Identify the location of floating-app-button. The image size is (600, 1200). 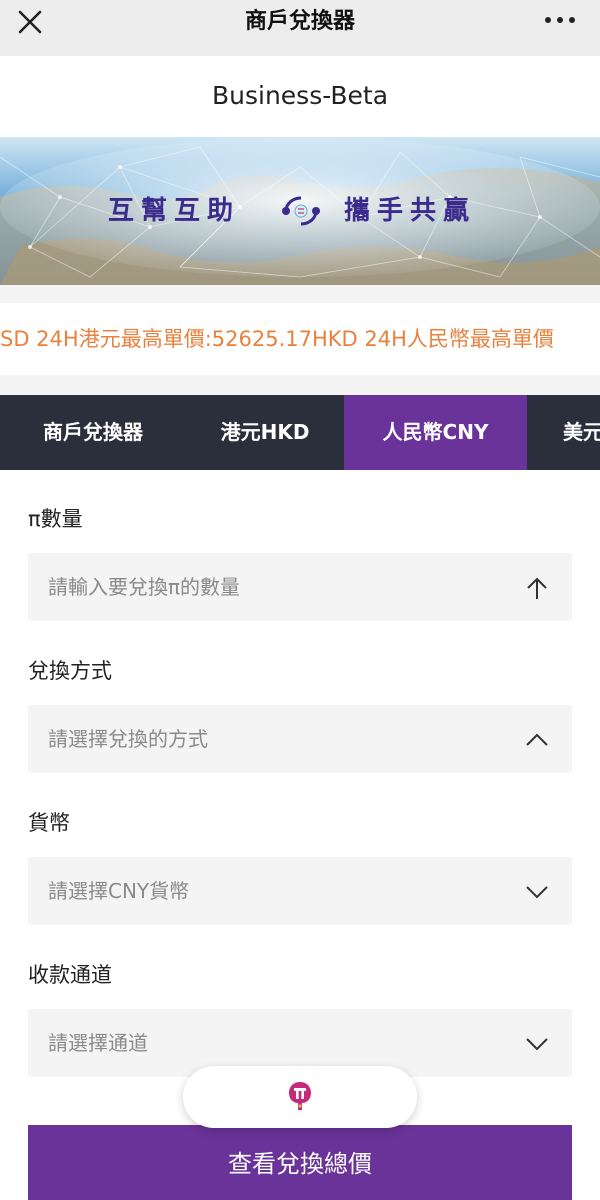
(300, 1097).